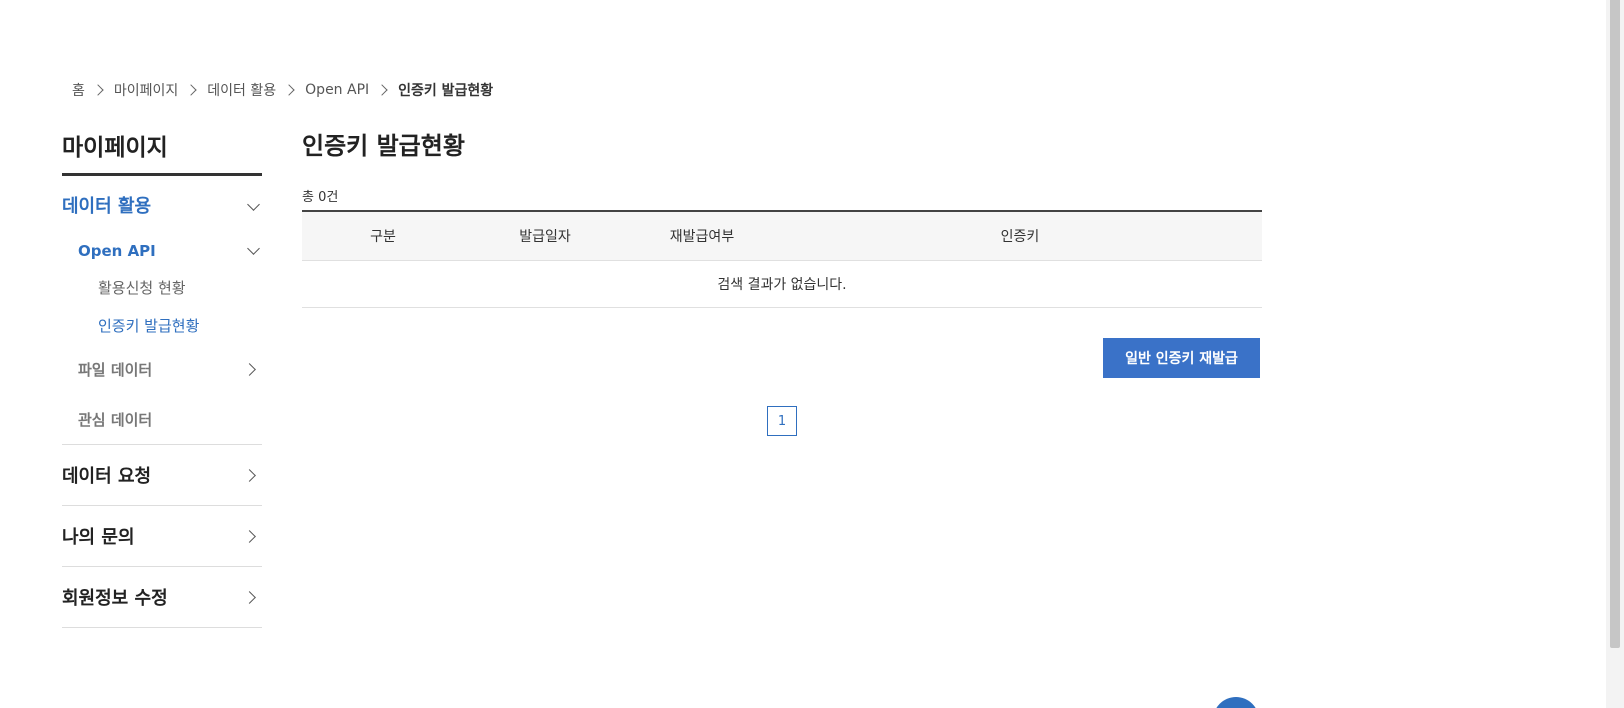 Image resolution: width=1624 pixels, height=708 pixels. What do you see at coordinates (545, 235) in the screenshot?
I see `column-header-issue-date: 발급일자` at bounding box center [545, 235].